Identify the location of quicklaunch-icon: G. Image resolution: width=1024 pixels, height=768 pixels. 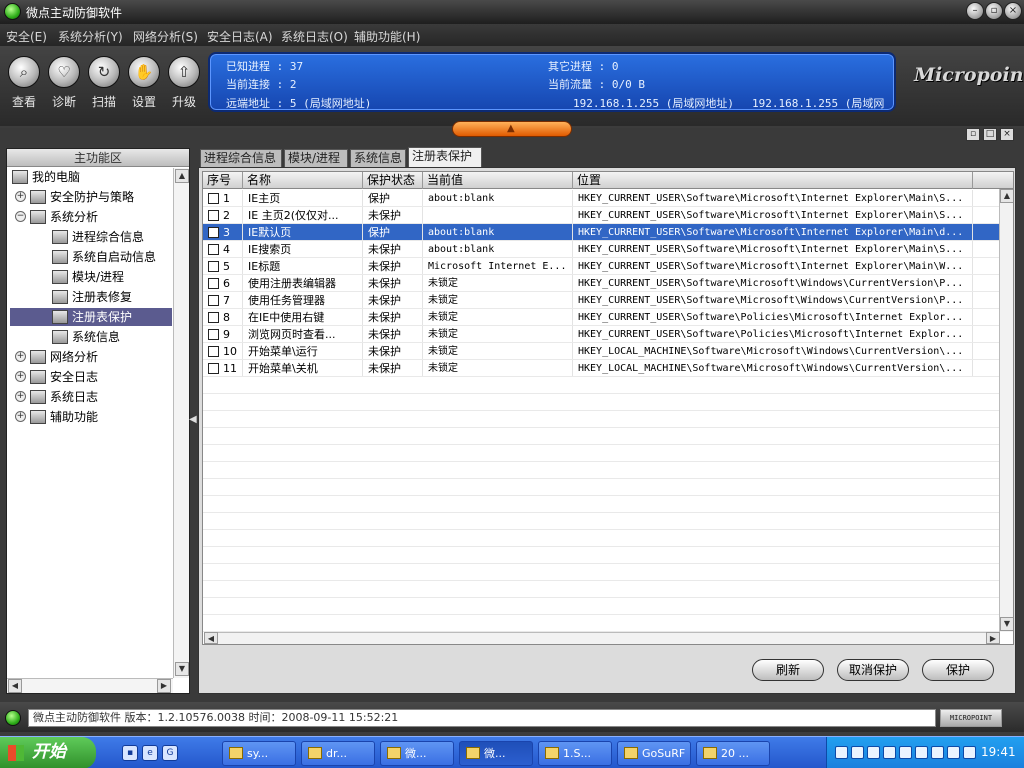
(170, 753).